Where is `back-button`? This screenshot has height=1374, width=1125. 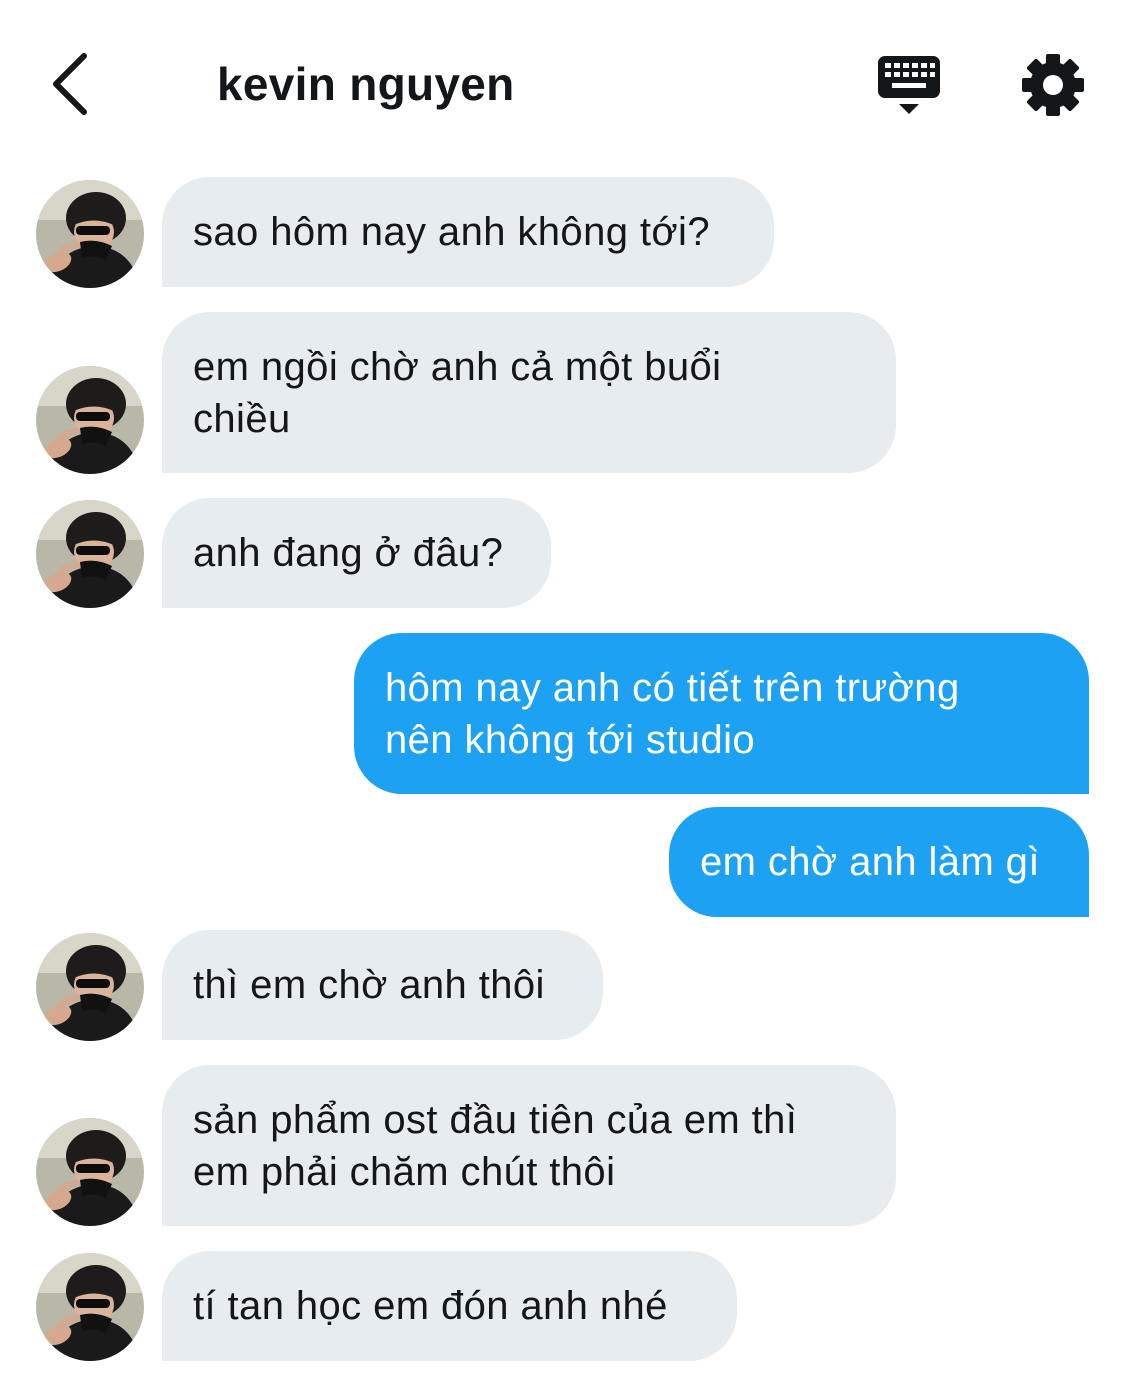 back-button is located at coordinates (70, 84).